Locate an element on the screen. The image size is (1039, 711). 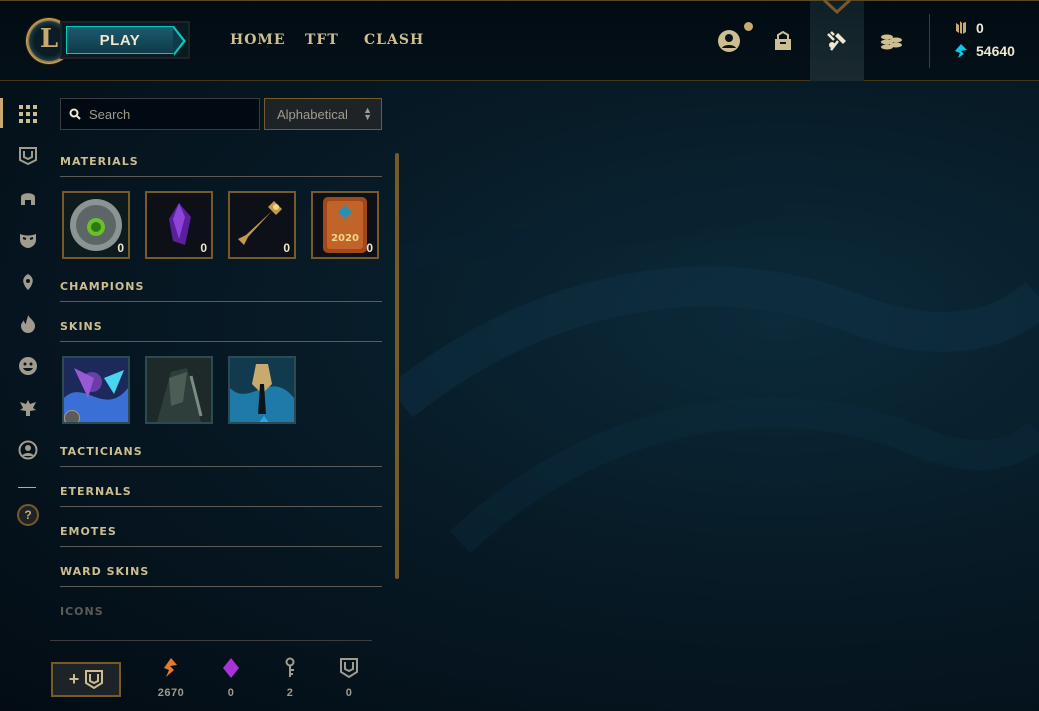
rail-emote-icon is located at coordinates (28, 366).